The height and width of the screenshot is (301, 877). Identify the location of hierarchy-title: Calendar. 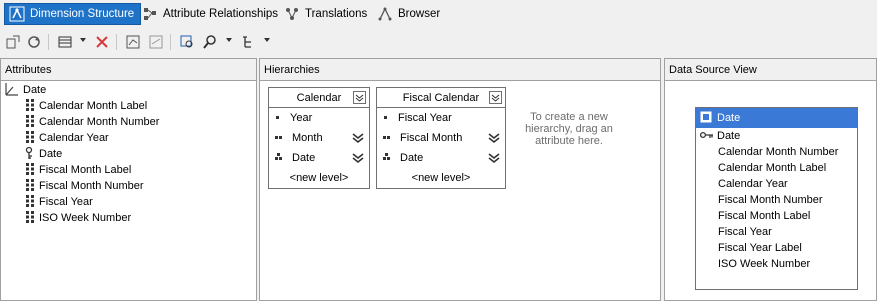
(319, 98).